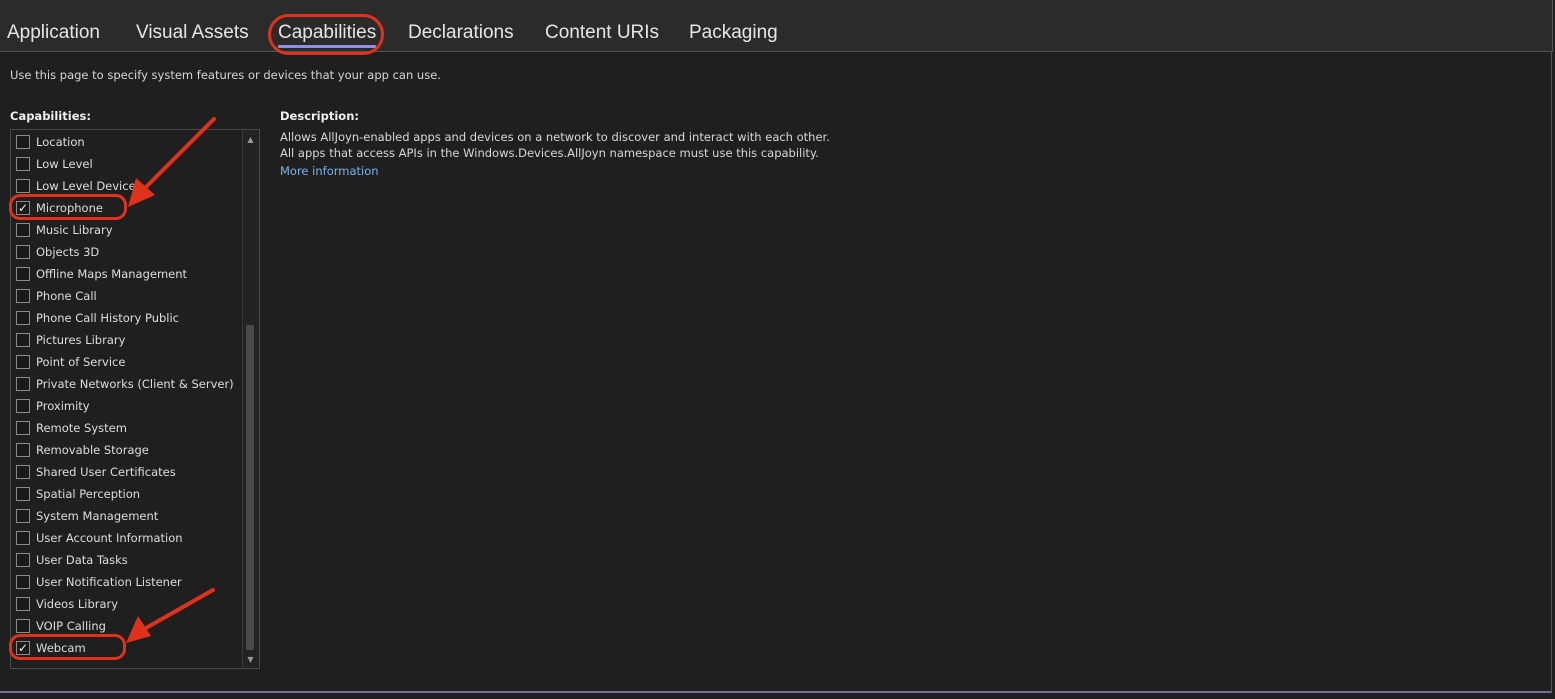  I want to click on capability-label: Removable Storage, so click(92, 450).